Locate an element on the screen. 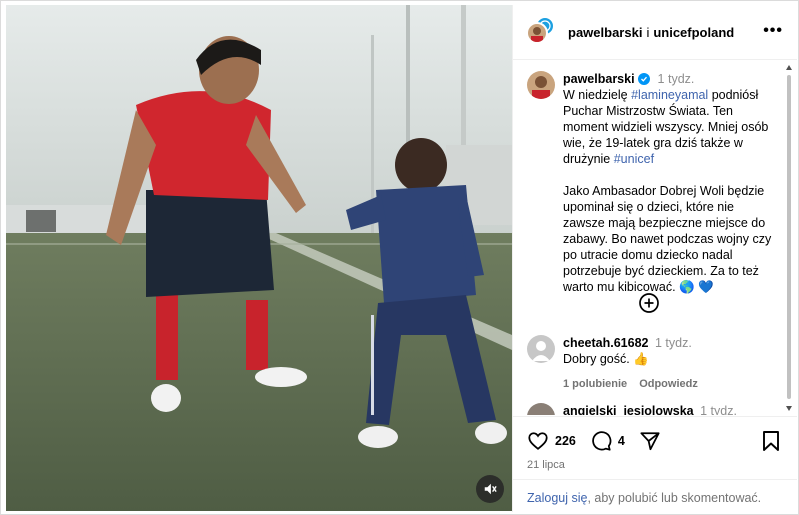 The height and width of the screenshot is (515, 799). more-options-button: ••• is located at coordinates (773, 31).